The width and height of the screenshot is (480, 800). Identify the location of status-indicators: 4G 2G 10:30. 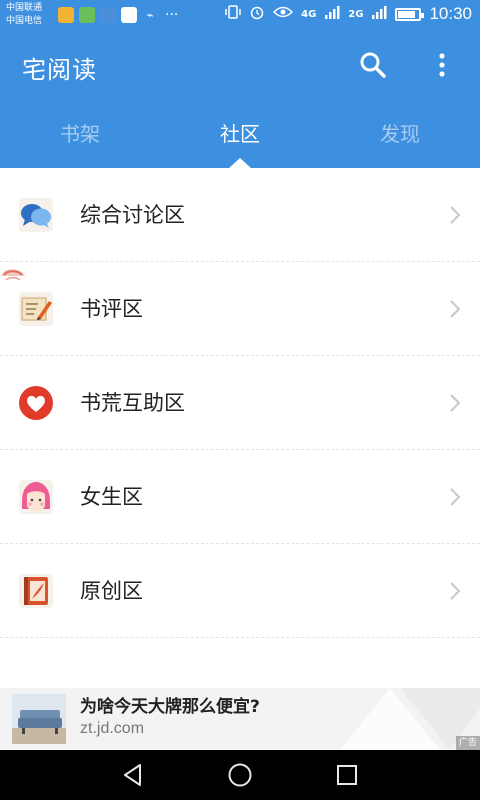
(348, 14).